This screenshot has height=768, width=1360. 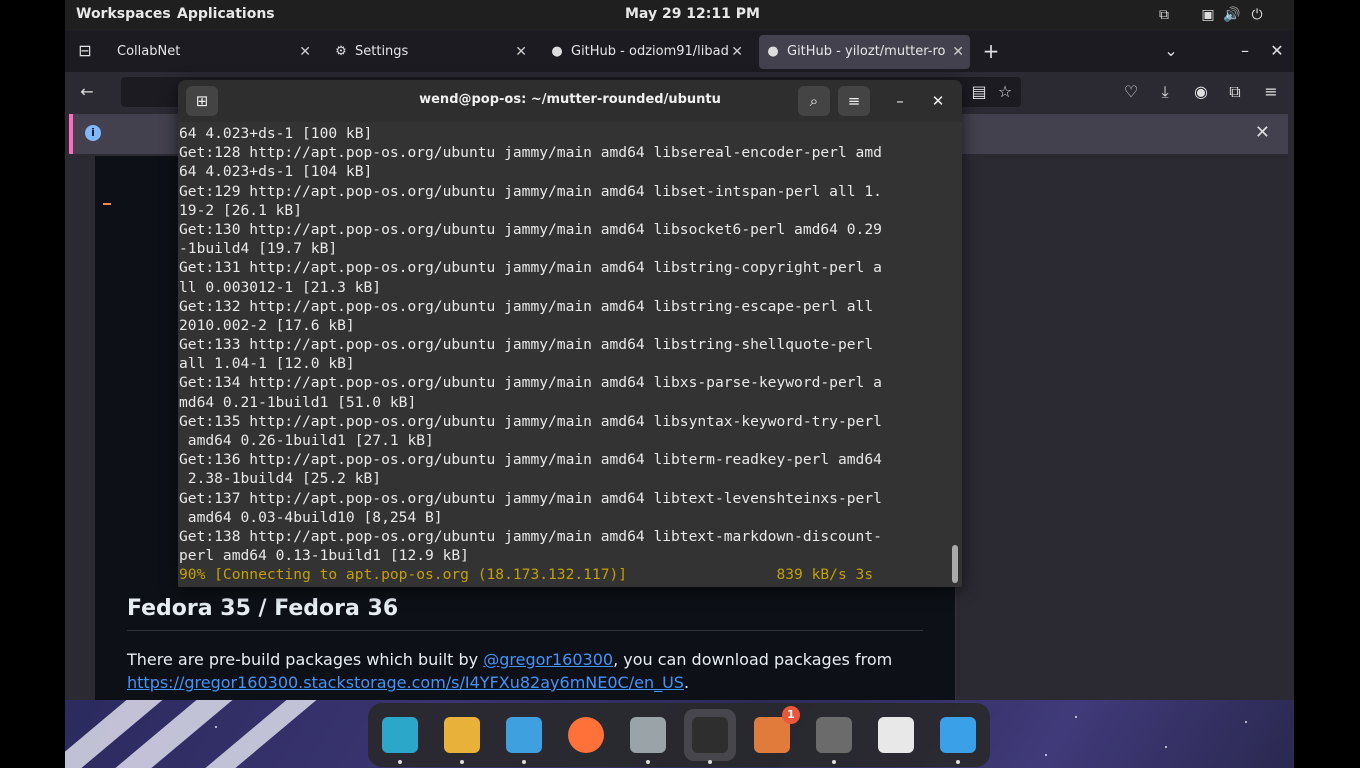 I want to click on downloads-icon: ⤓, so click(x=1165, y=92).